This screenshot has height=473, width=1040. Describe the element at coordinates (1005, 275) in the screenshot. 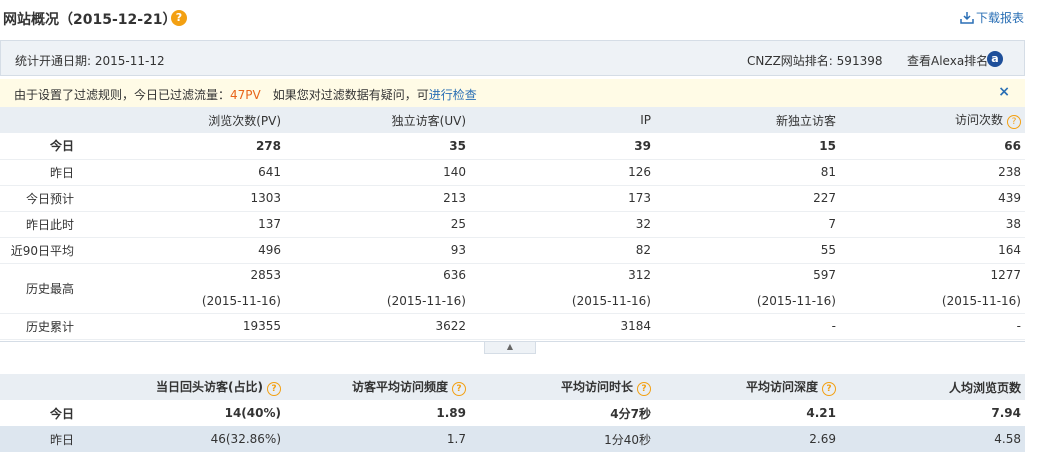

I see `max-value: 1277` at that location.